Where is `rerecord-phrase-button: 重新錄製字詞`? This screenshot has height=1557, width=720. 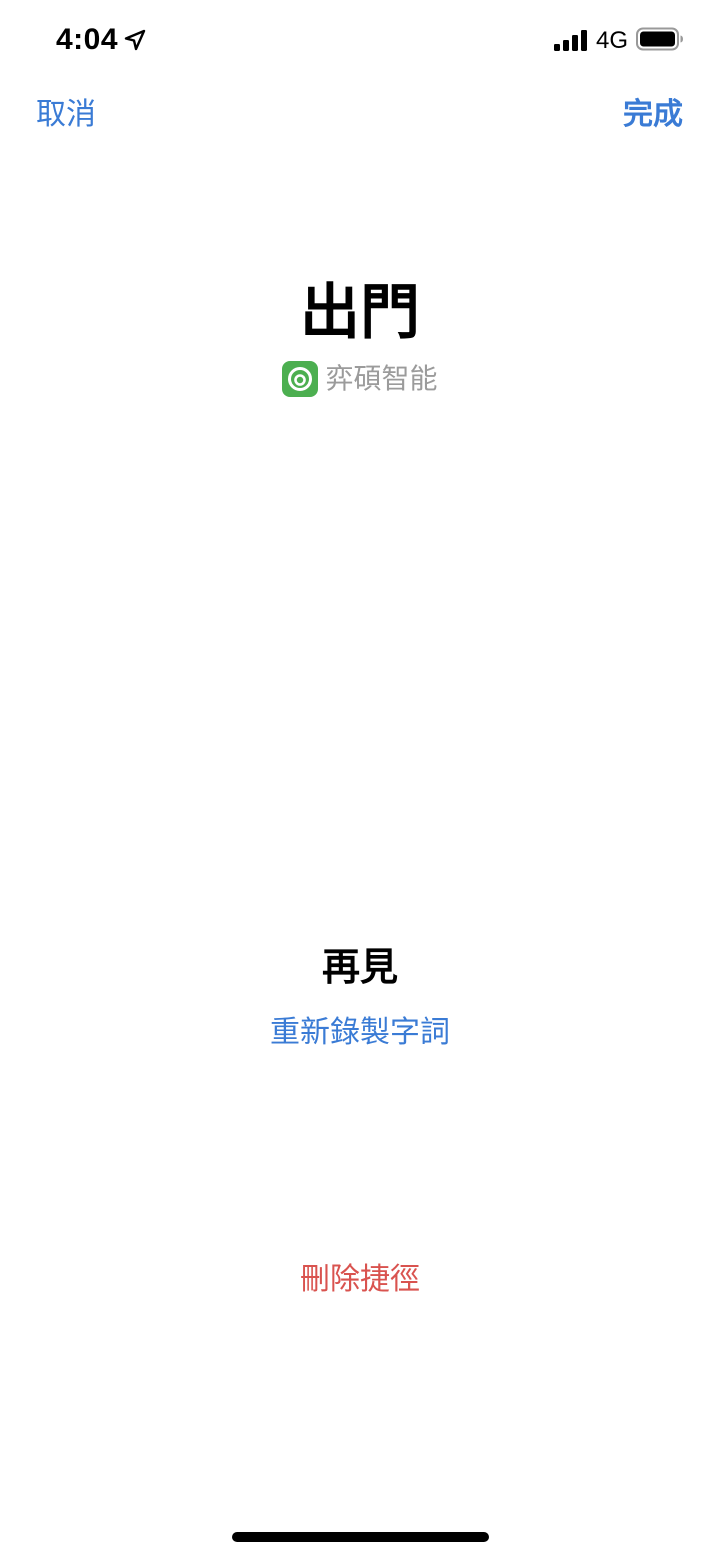 rerecord-phrase-button: 重新錄製字詞 is located at coordinates (360, 1032).